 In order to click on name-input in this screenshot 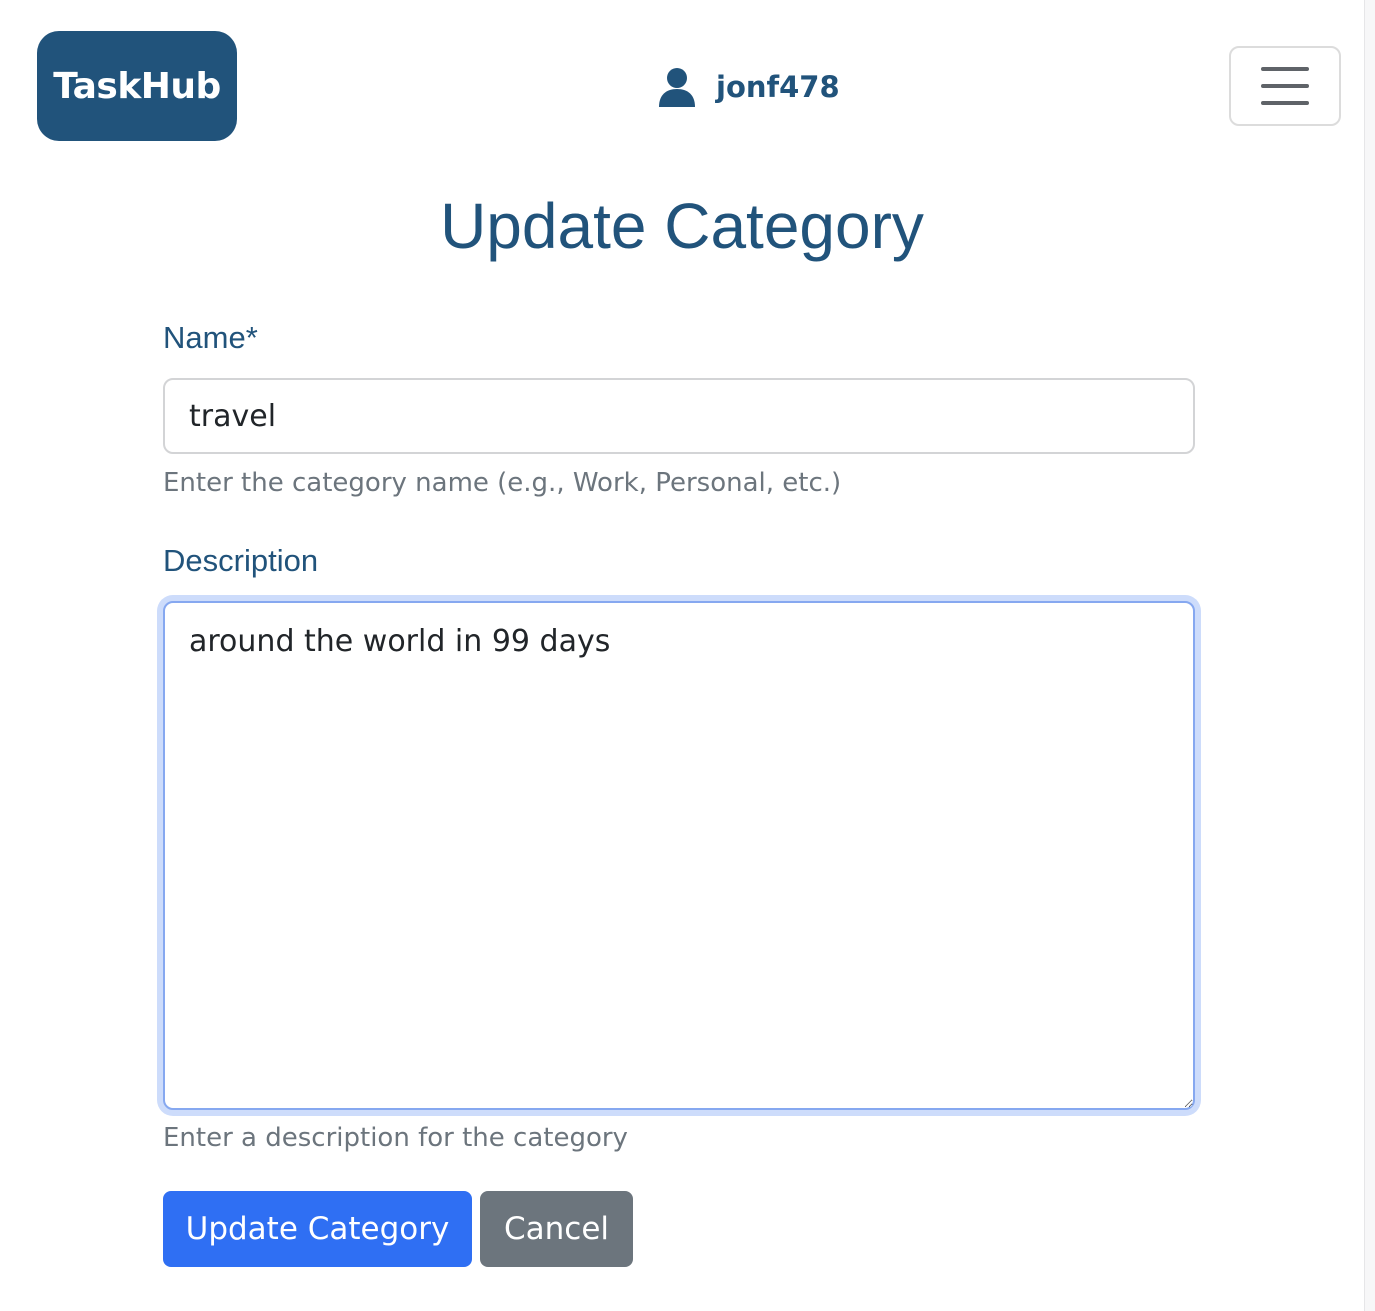, I will do `click(679, 416)`.